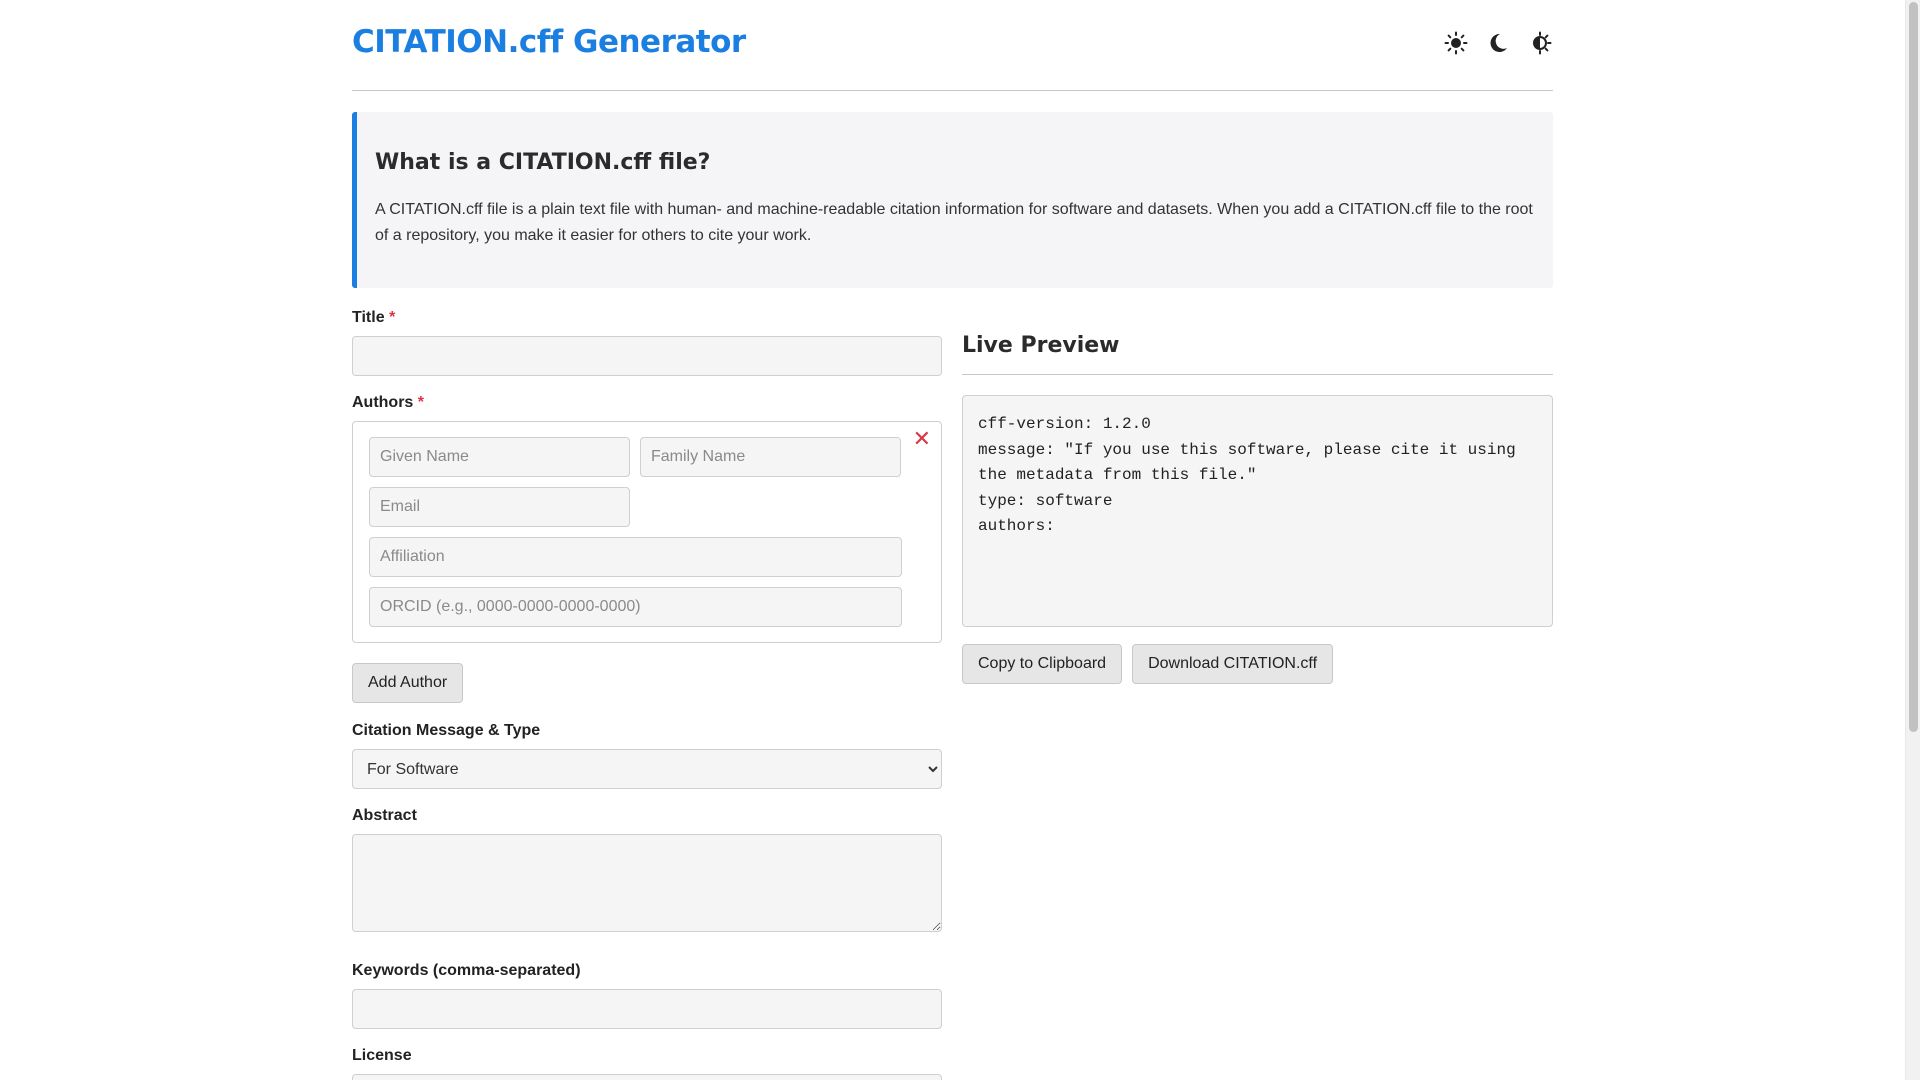 The height and width of the screenshot is (1080, 1920). I want to click on copy-to-clipboard-button: Copy to Clipboard, so click(1042, 664).